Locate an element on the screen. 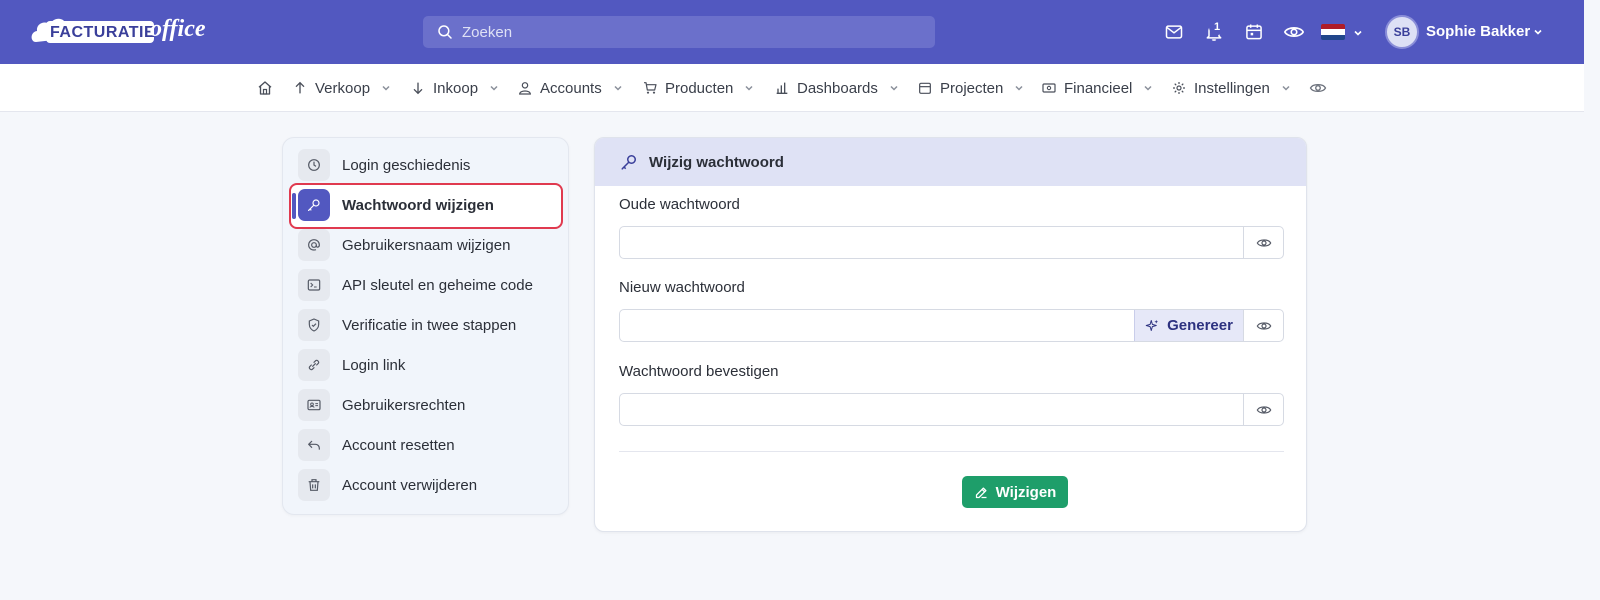 The width and height of the screenshot is (1600, 600). nav-item-producten: Producten is located at coordinates (698, 88).